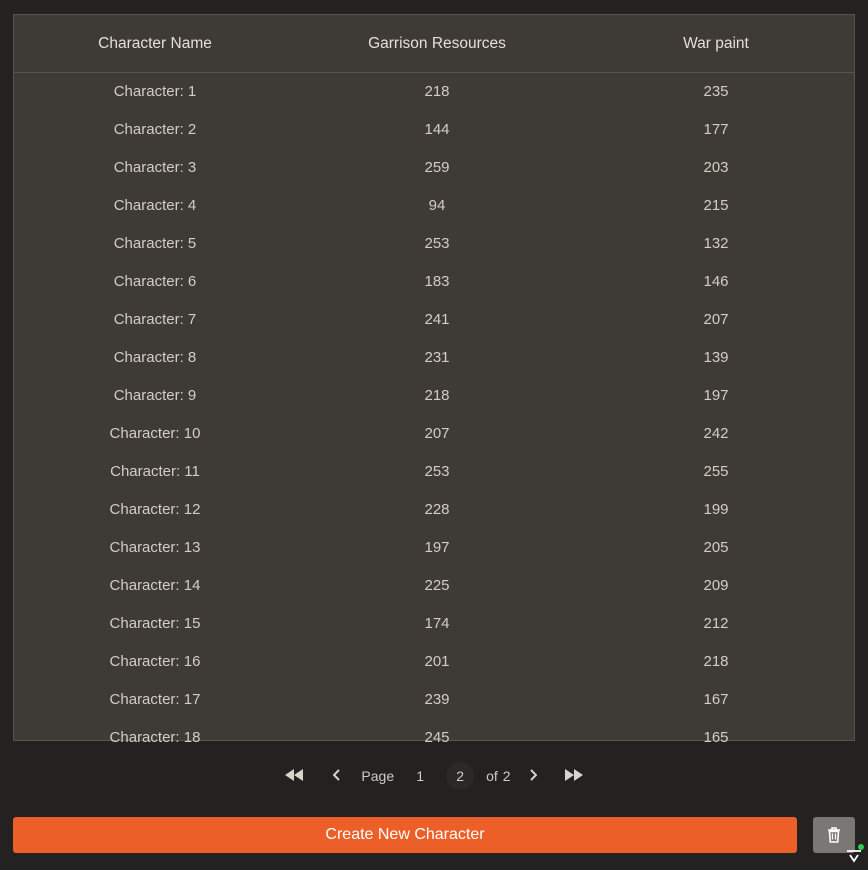 This screenshot has width=868, height=870. I want to click on table-row: Character: 16 201 218, so click(434, 661).